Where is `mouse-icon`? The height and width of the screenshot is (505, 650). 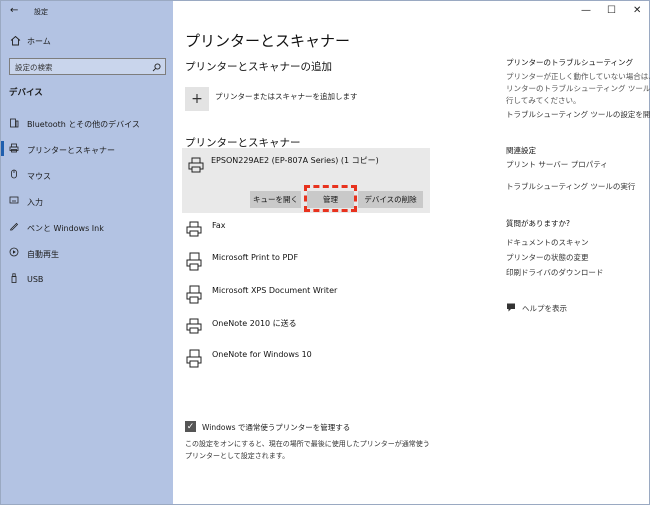 mouse-icon is located at coordinates (14, 174).